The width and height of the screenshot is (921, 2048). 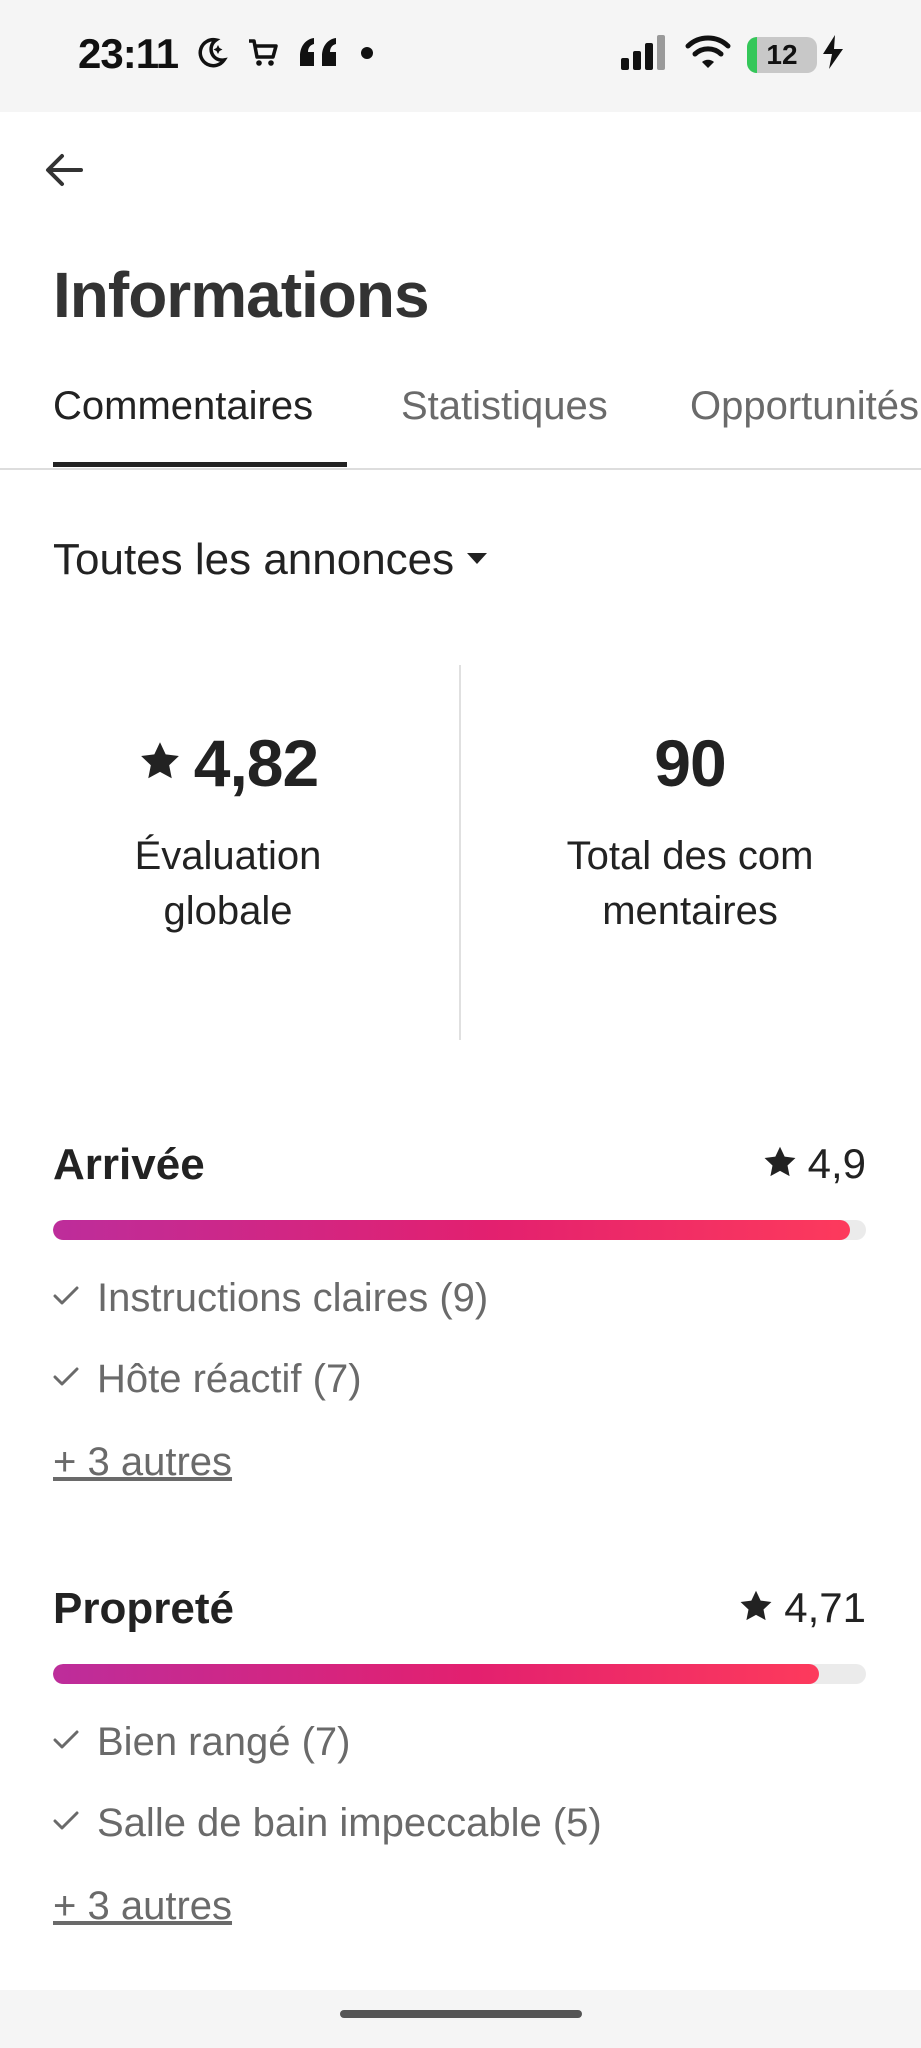 I want to click on overall-rating-stat: 4,82 Évaluation globale, so click(x=228, y=832).